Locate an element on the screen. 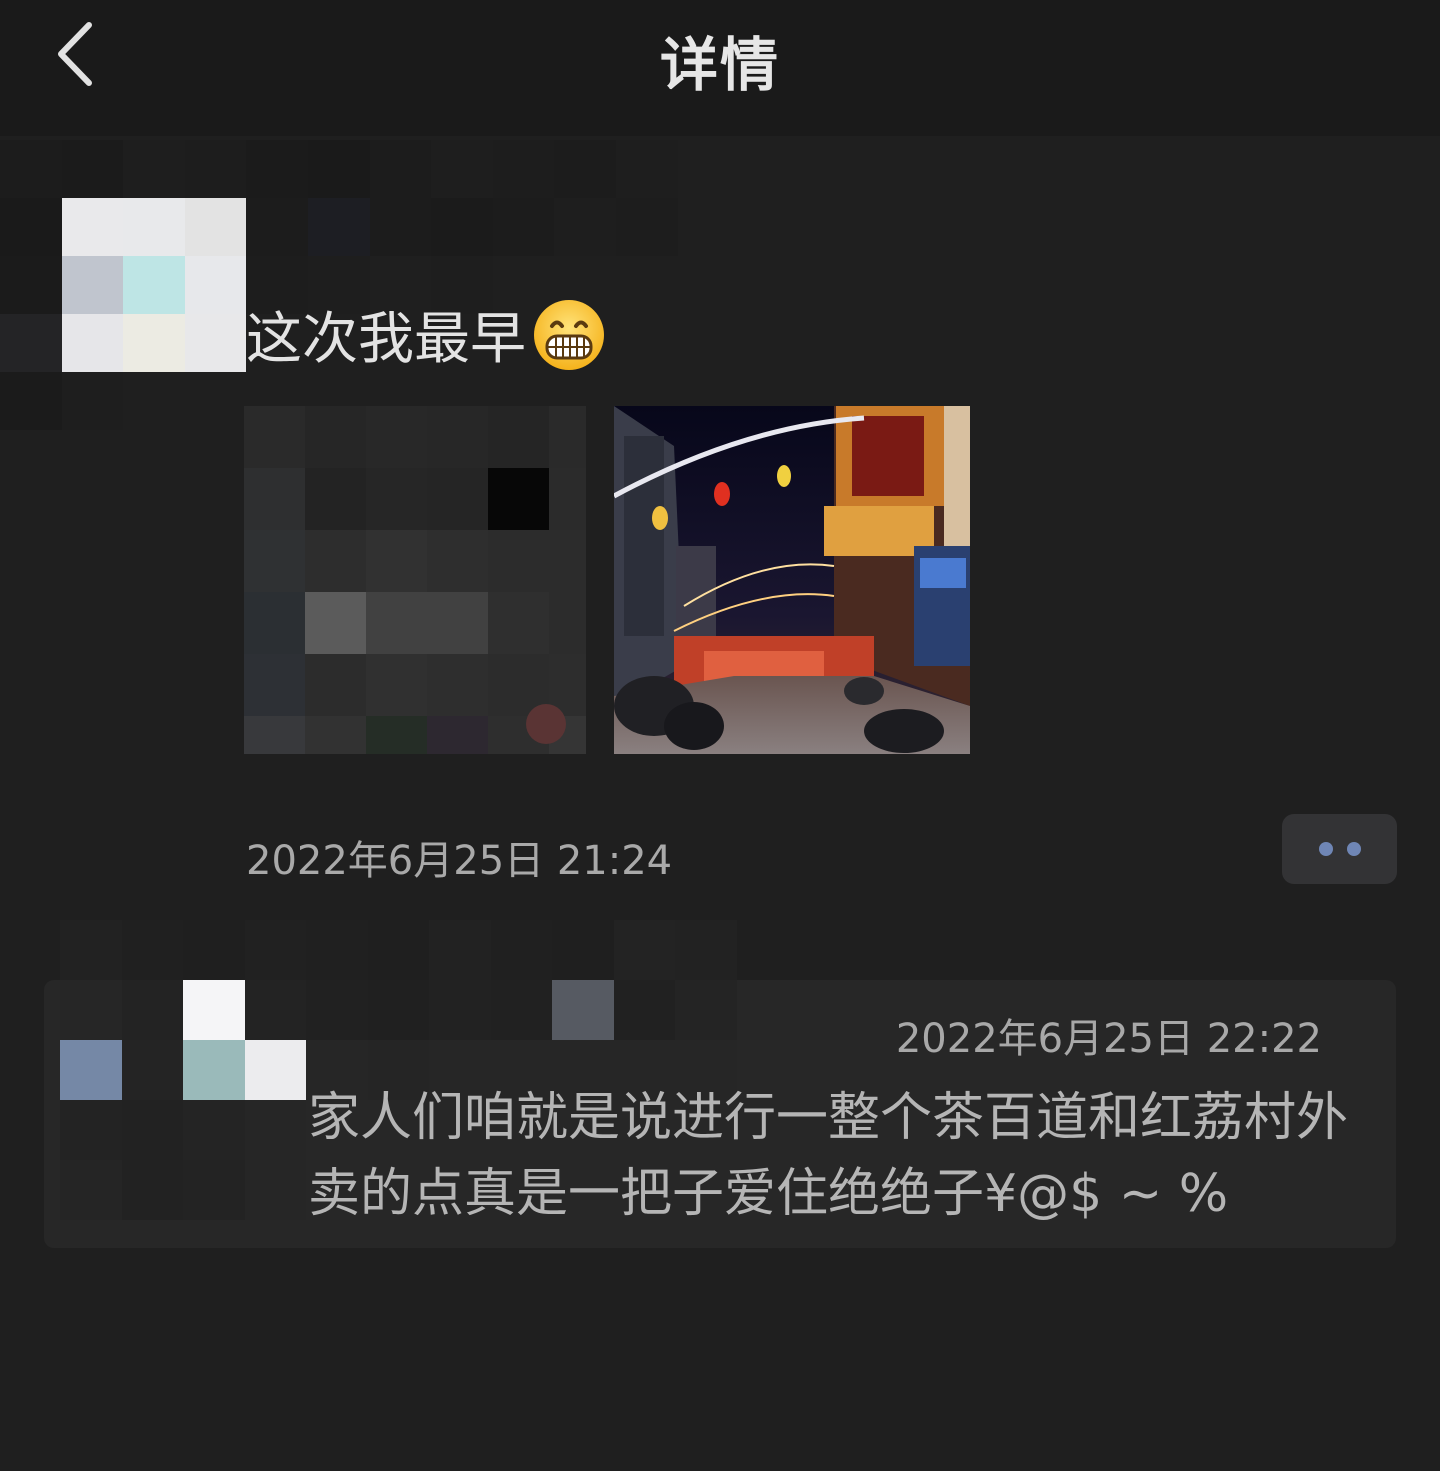 This screenshot has width=1440, height=1471. grinning-face-icon is located at coordinates (569, 334).